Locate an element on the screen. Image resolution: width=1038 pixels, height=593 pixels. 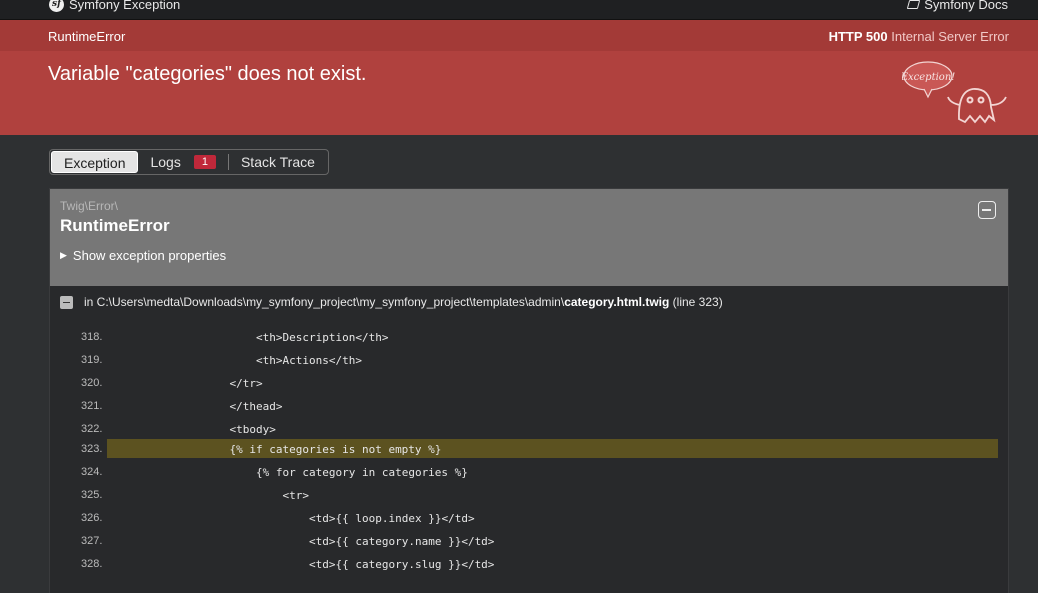
line-source: <td>{{ loop.index }}</td> is located at coordinates (392, 518).